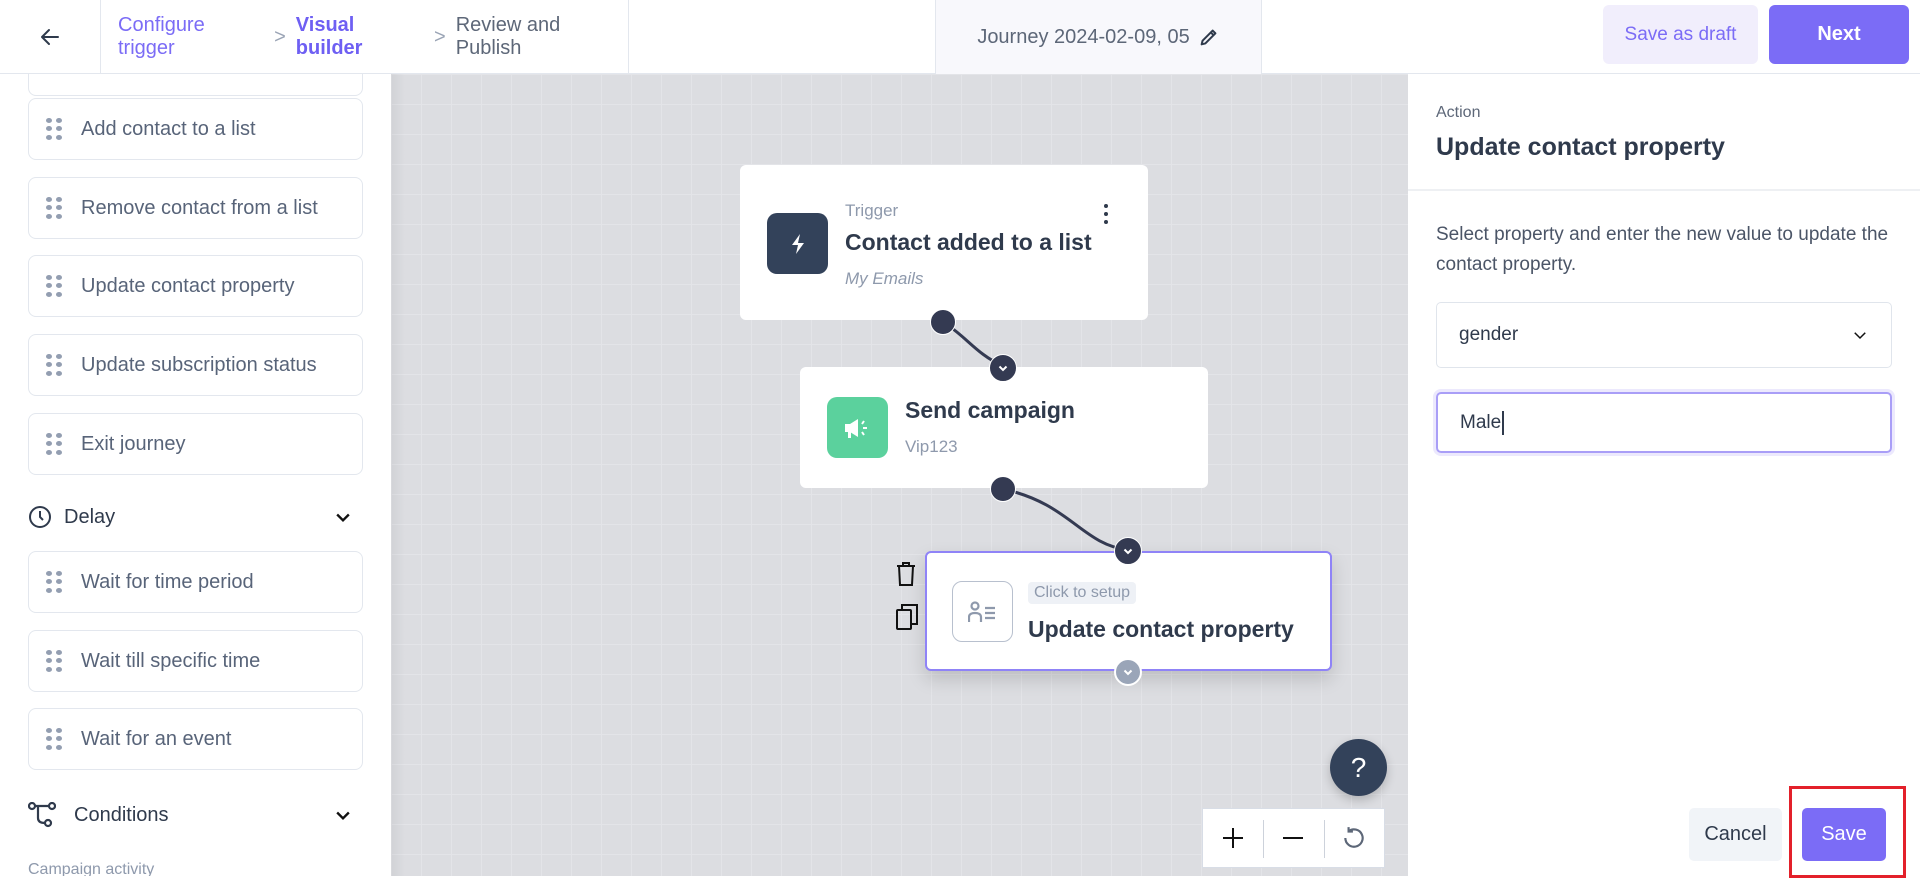 The image size is (1920, 878). I want to click on next-button: Next, so click(1839, 34).